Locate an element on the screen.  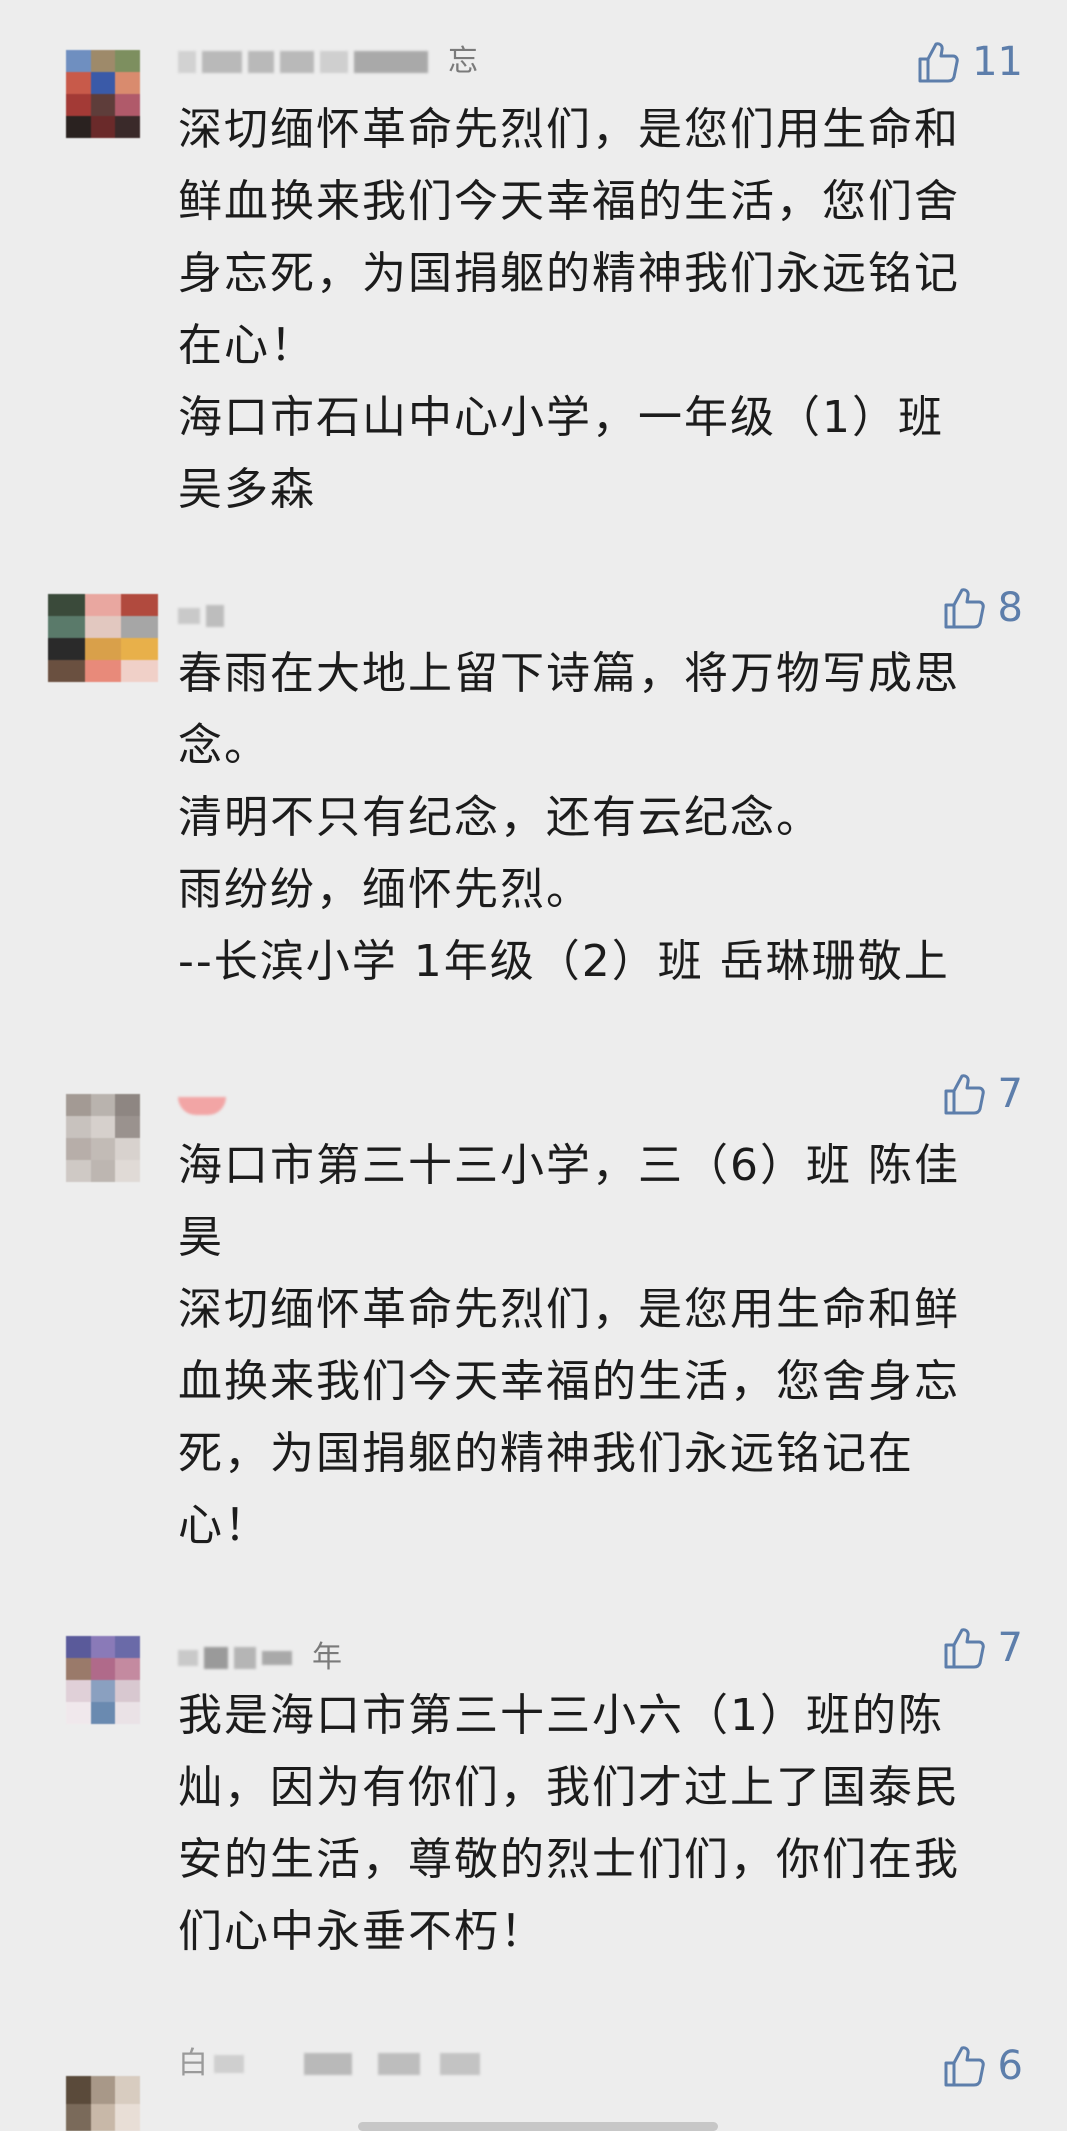
comment-line: 深切缅怀革命先烈们，是您用生命和鲜 is located at coordinates (569, 1309).